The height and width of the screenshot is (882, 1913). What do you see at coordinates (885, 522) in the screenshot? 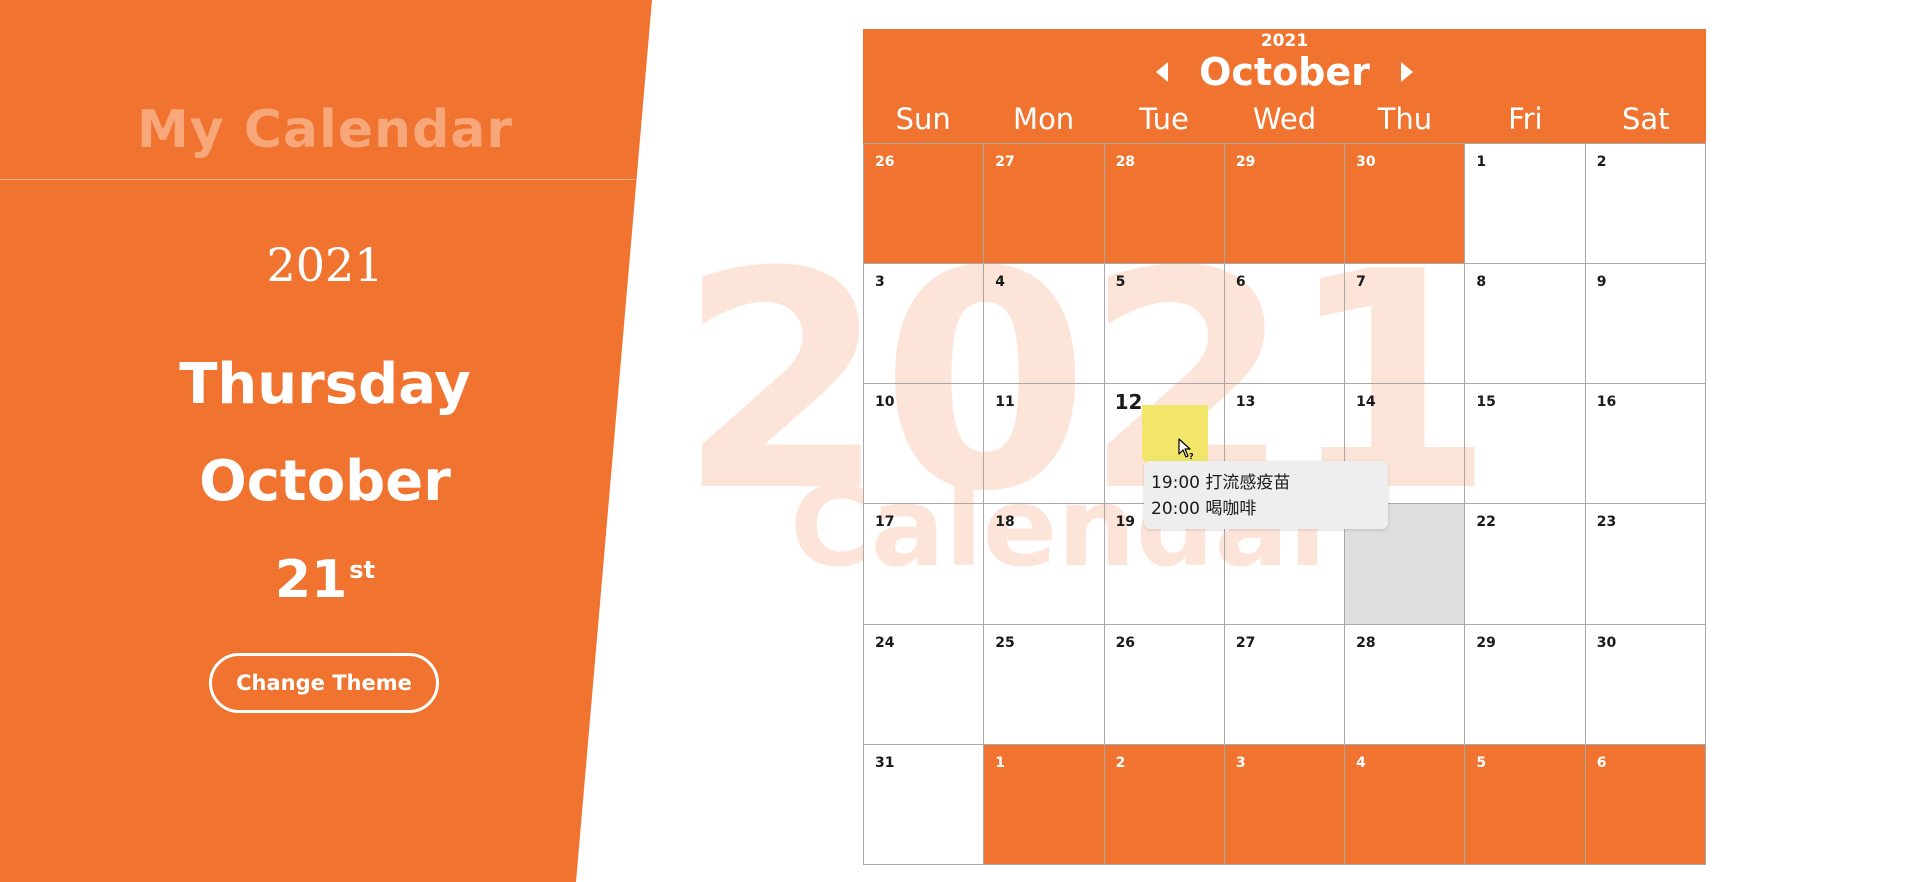
I see `day-number: 17` at bounding box center [885, 522].